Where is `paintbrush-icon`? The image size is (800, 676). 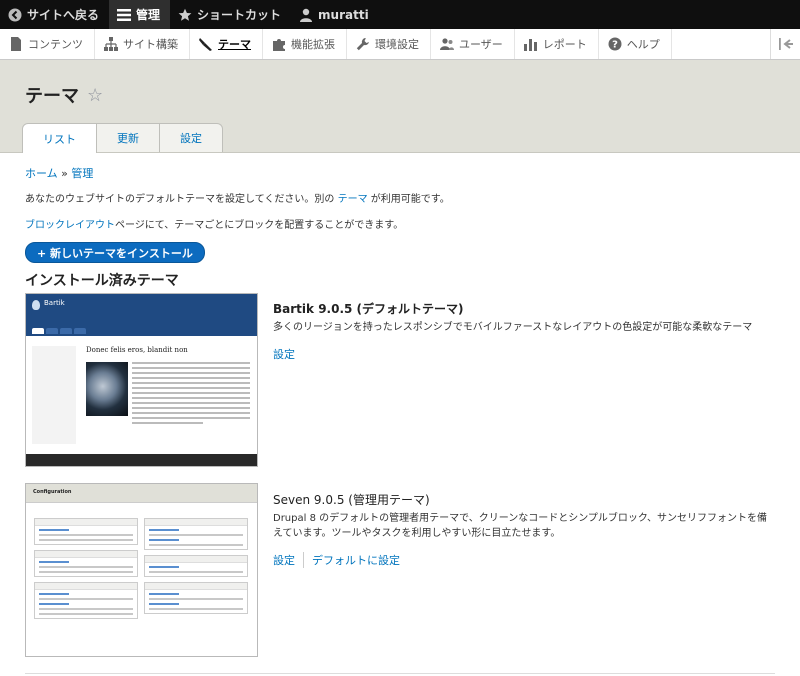 paintbrush-icon is located at coordinates (206, 44).